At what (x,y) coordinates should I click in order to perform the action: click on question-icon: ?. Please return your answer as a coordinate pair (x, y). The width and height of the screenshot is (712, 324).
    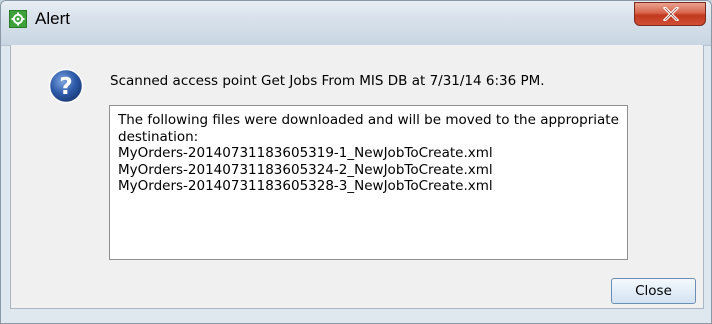
    Looking at the image, I should click on (66, 88).